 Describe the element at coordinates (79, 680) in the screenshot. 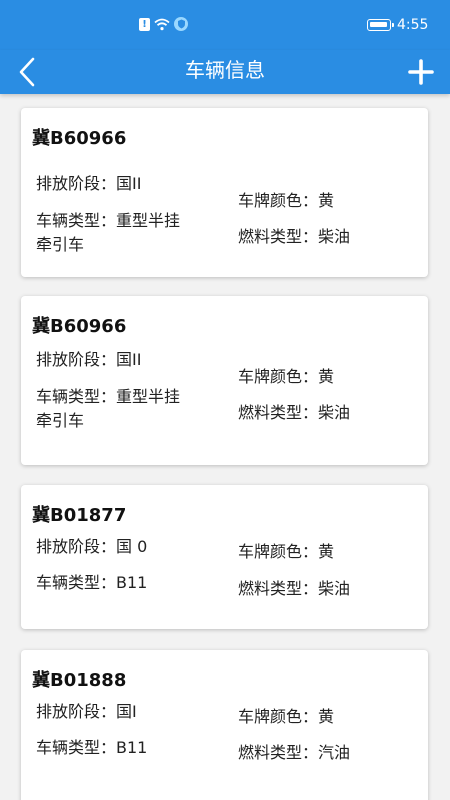

I see `plate-number: 冀B01888` at that location.